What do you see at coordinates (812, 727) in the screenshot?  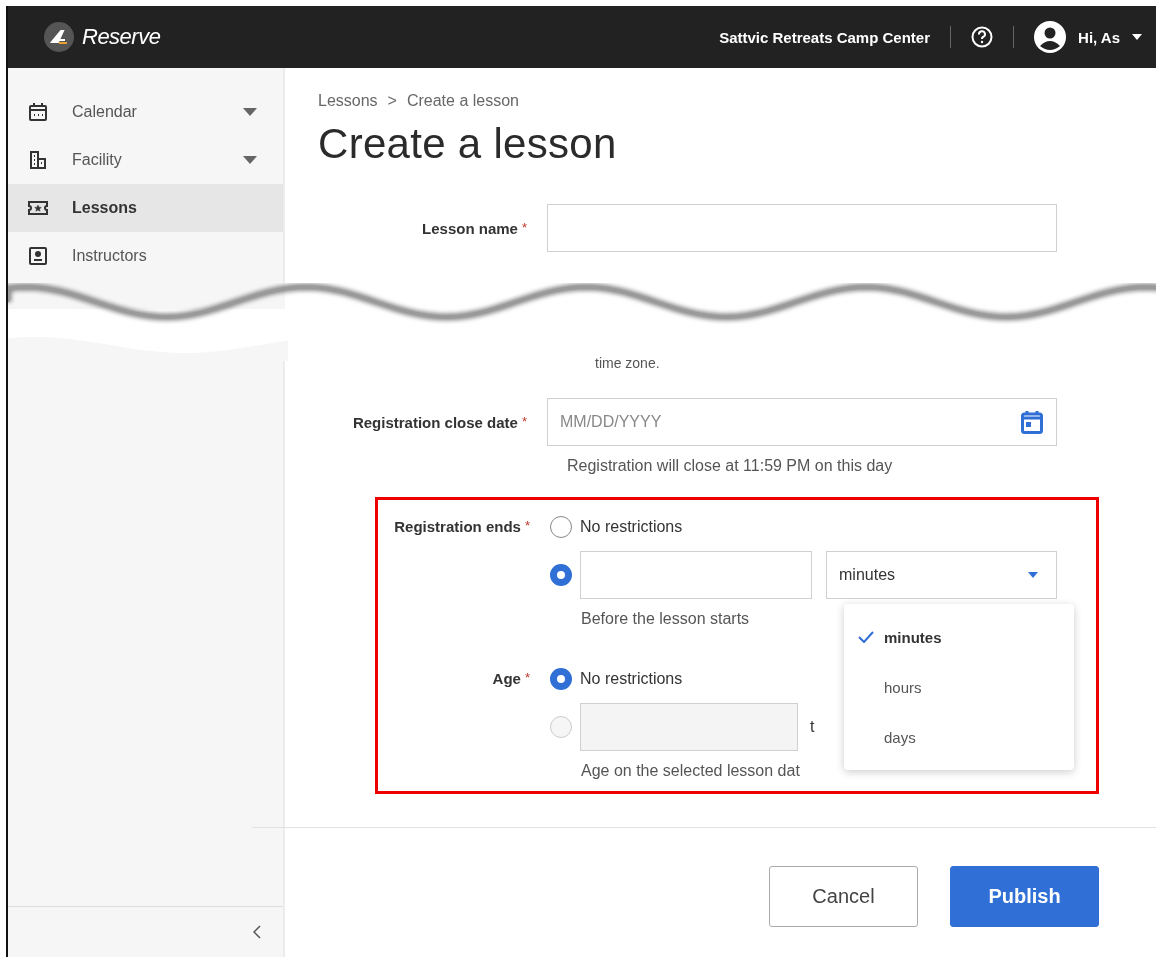 I see `range-separator: t` at bounding box center [812, 727].